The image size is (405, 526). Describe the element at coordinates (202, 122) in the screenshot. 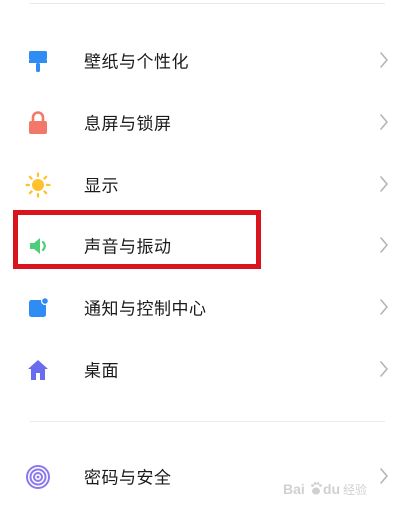

I see `settings-item-lock-screen: 息屏与锁屏` at that location.